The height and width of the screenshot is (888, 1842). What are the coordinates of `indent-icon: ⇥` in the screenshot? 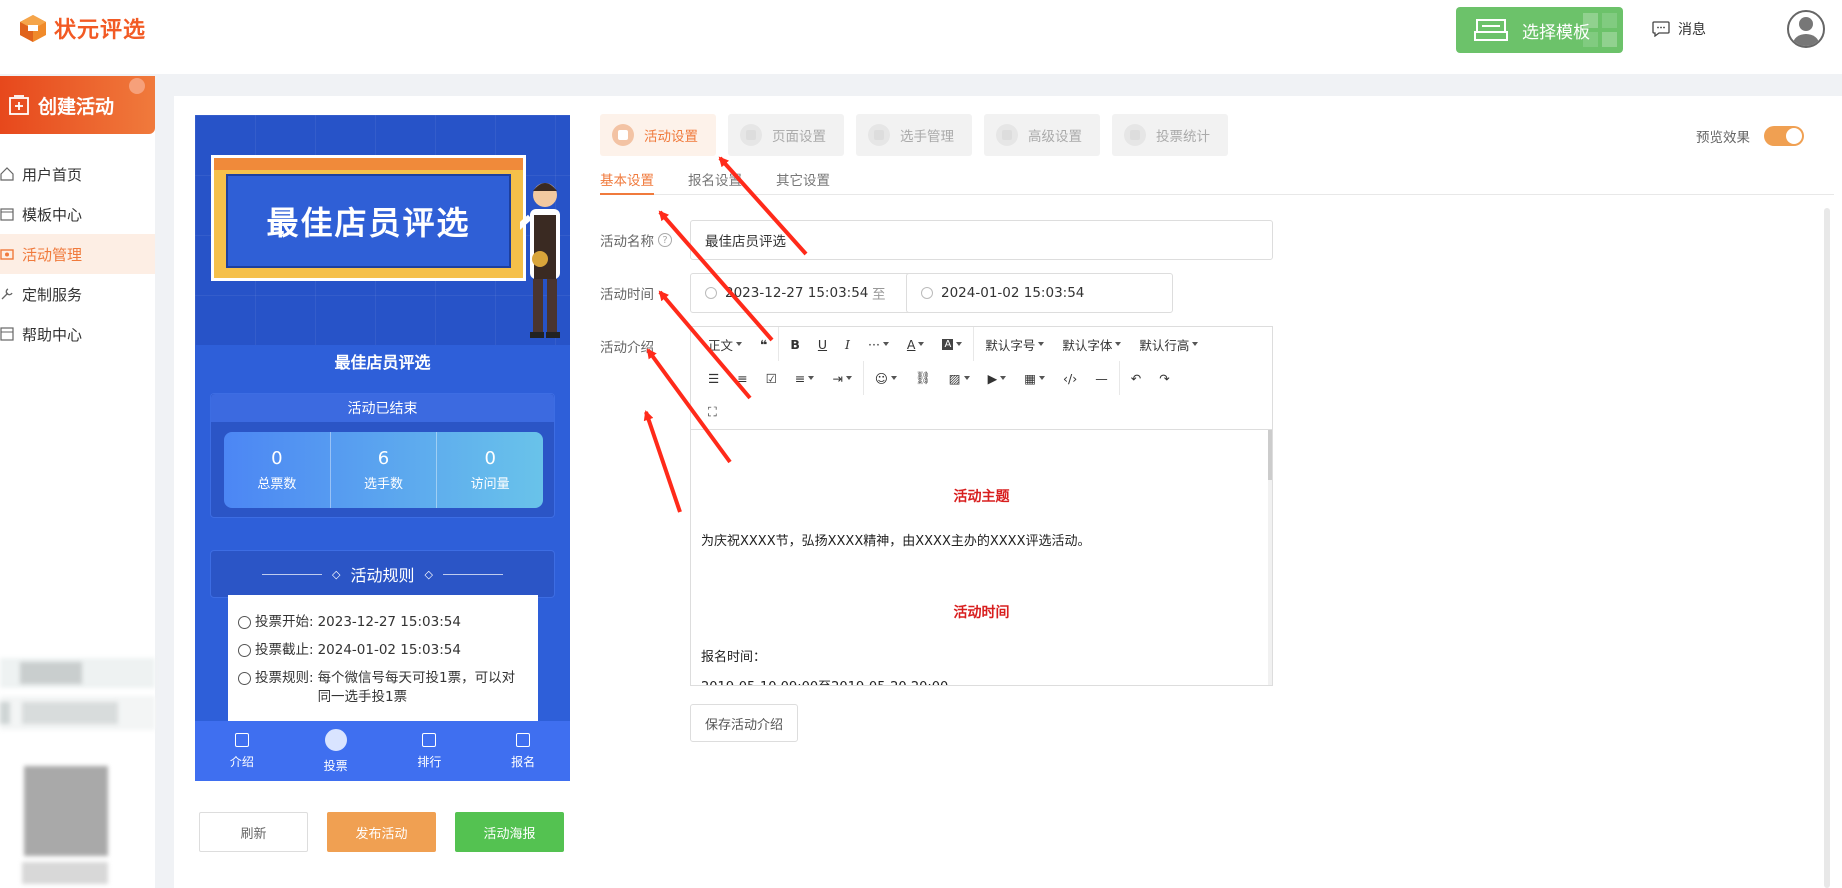 It's located at (841, 378).